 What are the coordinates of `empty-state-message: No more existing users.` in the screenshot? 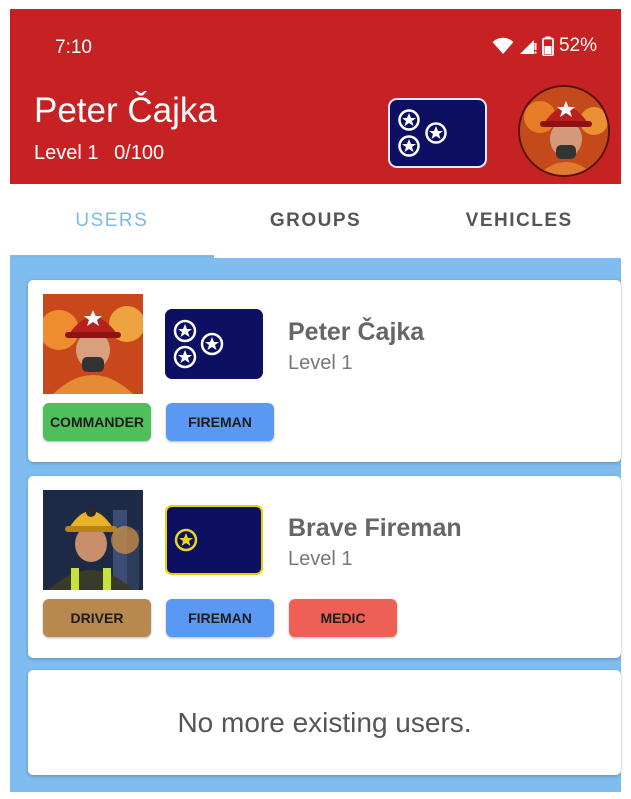 It's located at (324, 722).